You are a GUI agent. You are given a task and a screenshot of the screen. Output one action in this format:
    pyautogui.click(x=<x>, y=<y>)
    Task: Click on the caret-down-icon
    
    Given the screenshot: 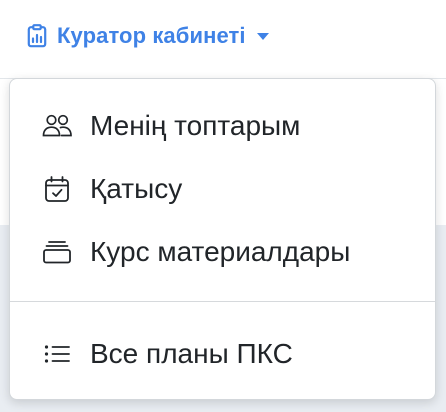 What is the action you would take?
    pyautogui.click(x=262, y=36)
    